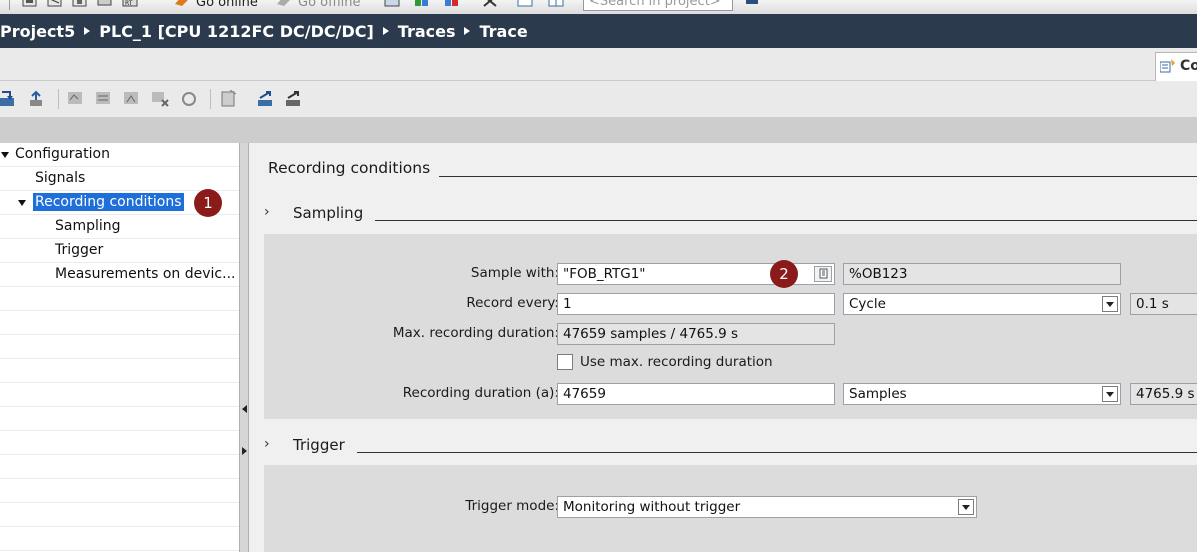 The image size is (1197, 552). Describe the element at coordinates (818, 176) in the screenshot. I see `heading-divider` at that location.